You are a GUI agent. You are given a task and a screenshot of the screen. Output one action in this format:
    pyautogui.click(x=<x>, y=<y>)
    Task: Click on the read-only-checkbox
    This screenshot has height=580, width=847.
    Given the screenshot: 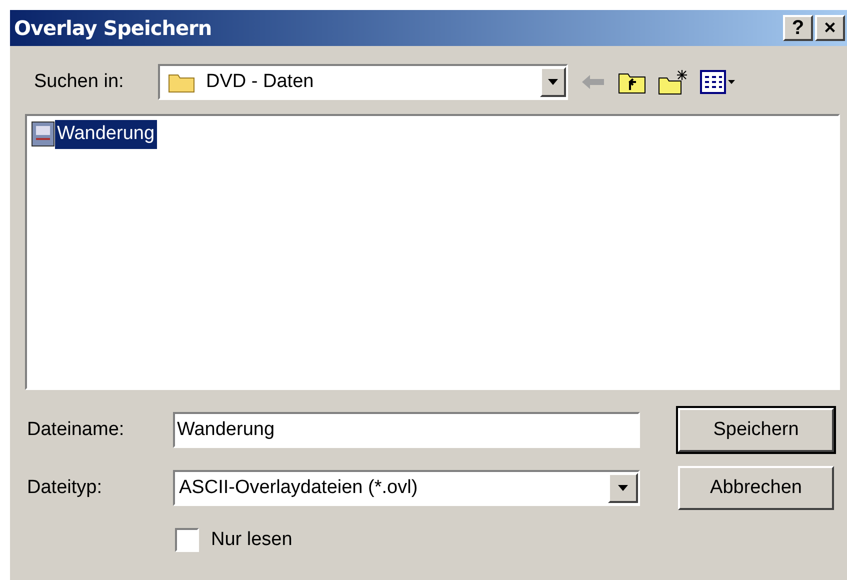 What is the action you would take?
    pyautogui.click(x=187, y=540)
    